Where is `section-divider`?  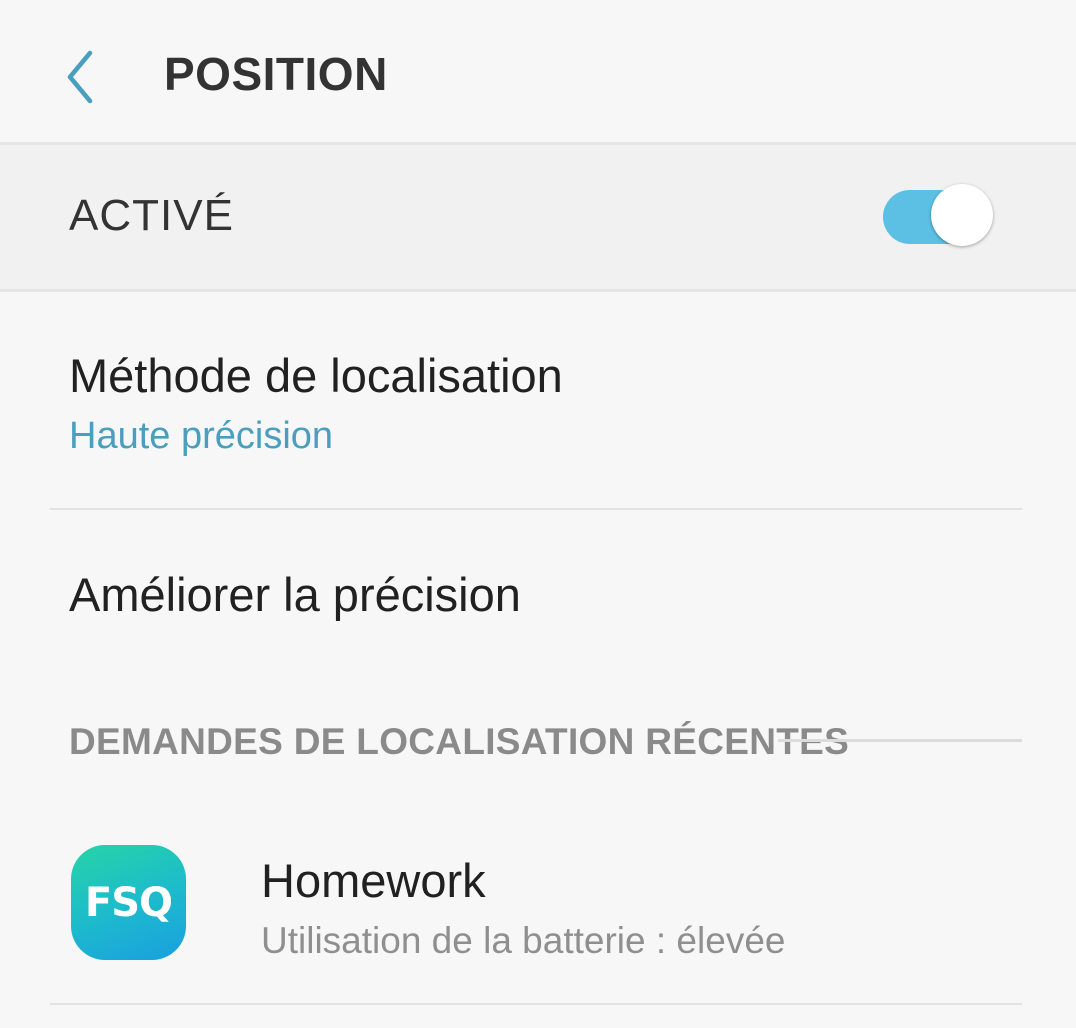 section-divider is located at coordinates (900, 740).